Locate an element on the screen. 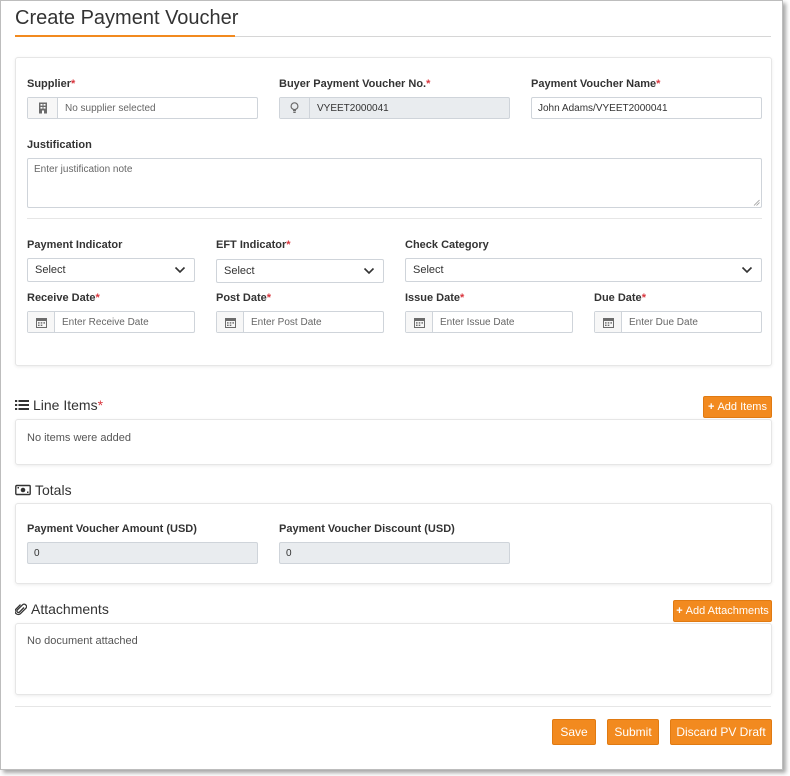 The width and height of the screenshot is (790, 776). add-items-button: + Add Items is located at coordinates (737, 407).